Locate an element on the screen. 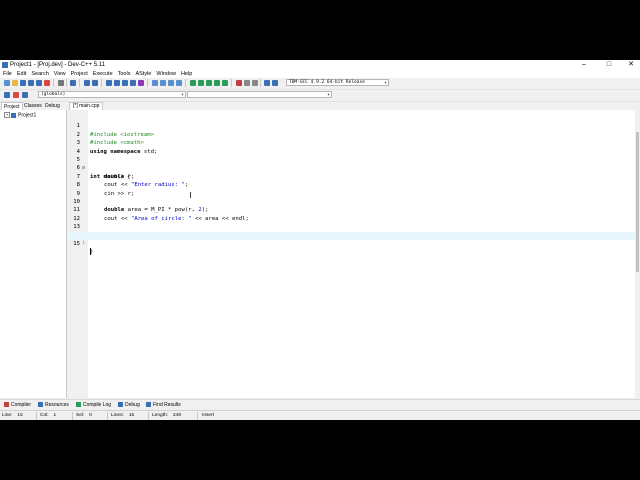 The image size is (640, 480). tree-item-project1: + Project1 is located at coordinates (20, 115).